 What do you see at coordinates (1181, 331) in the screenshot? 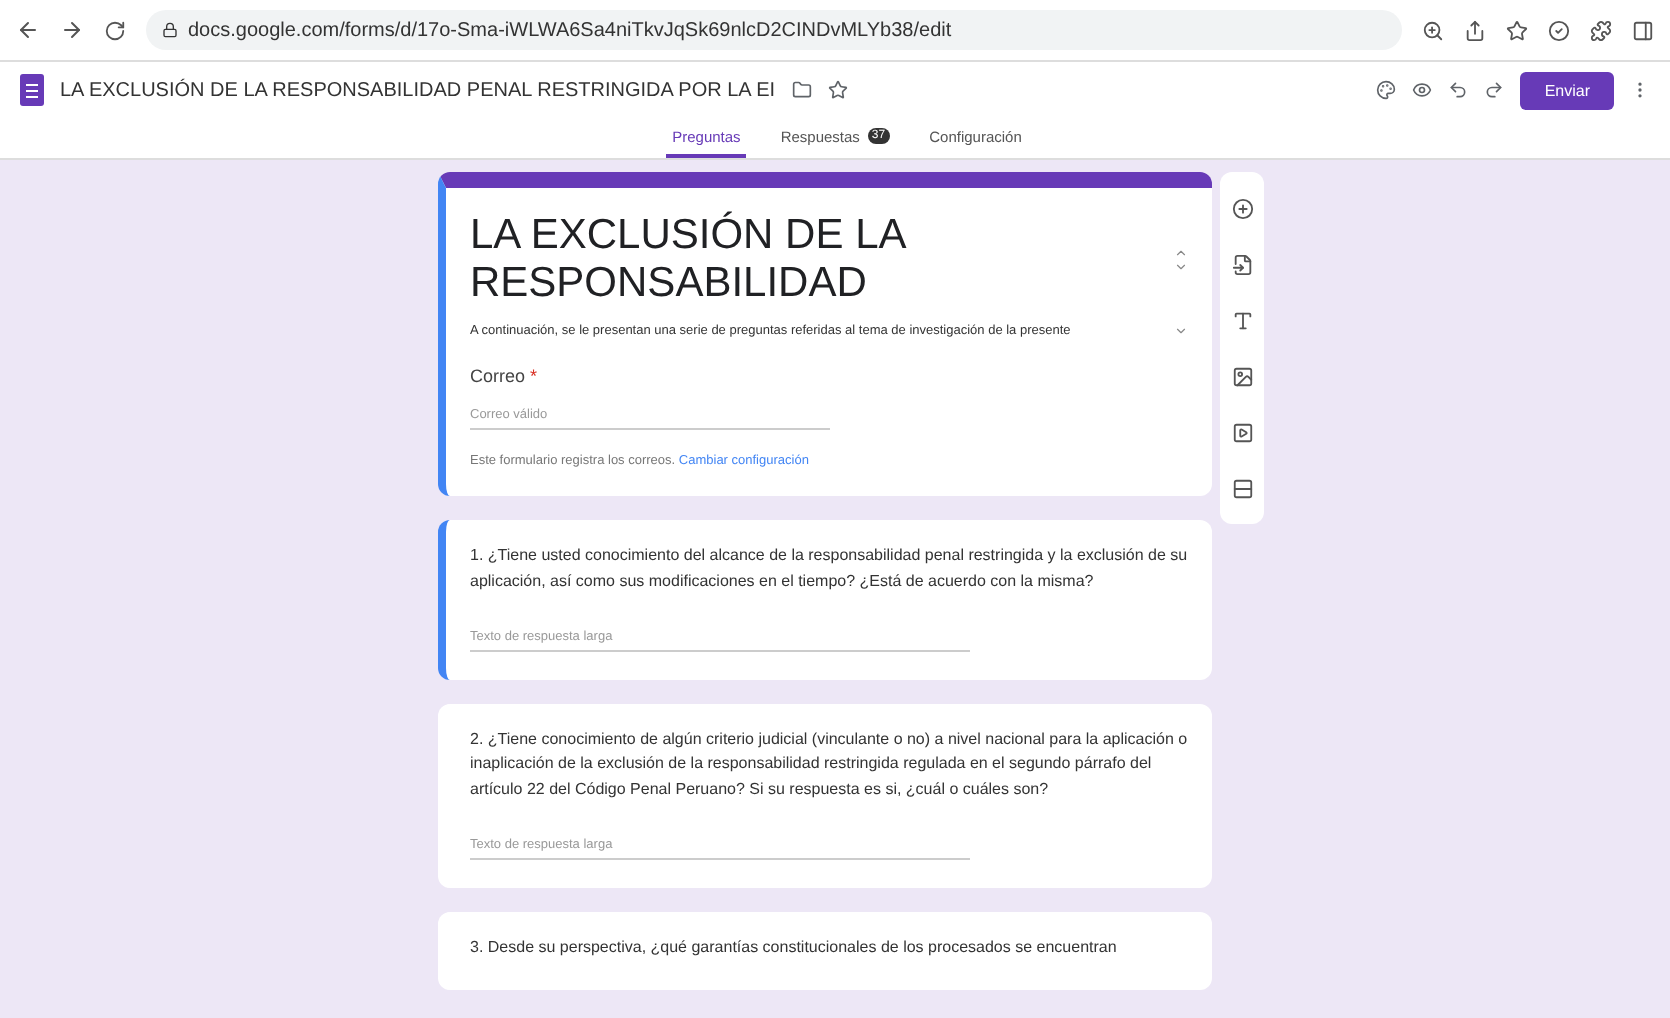
I see `scroll-icon` at bounding box center [1181, 331].